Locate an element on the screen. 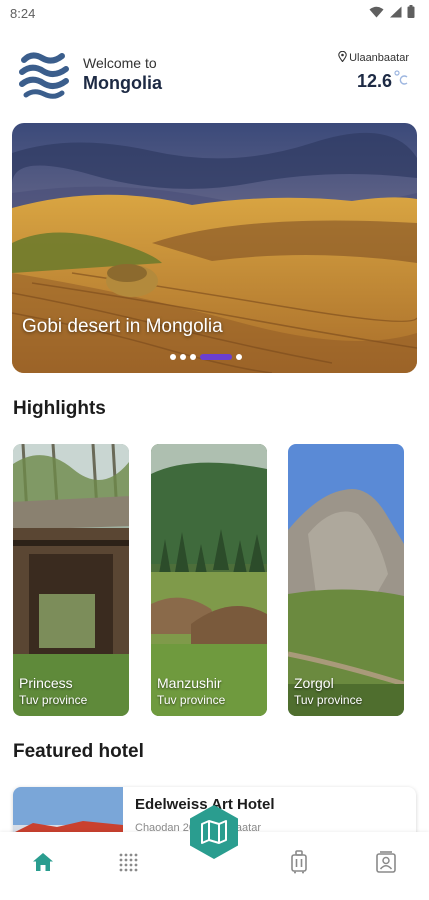 The height and width of the screenshot is (900, 429). celsius-icon is located at coordinates (401, 77).